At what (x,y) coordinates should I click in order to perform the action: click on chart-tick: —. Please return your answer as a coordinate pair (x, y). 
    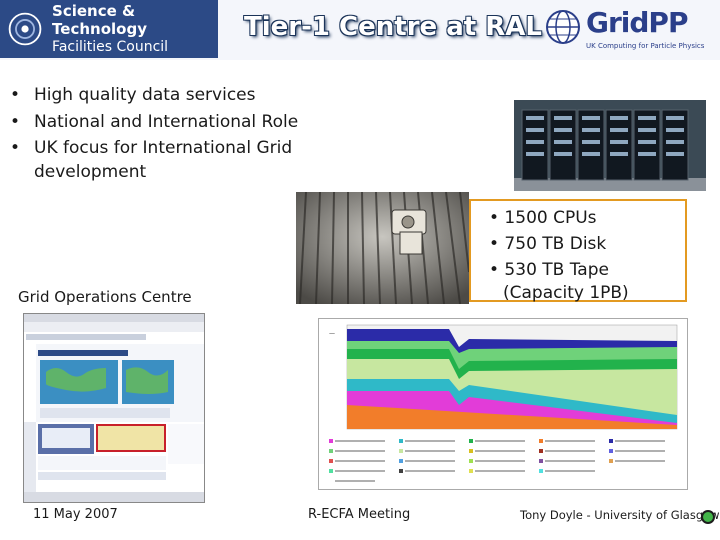
    Looking at the image, I should click on (332, 333).